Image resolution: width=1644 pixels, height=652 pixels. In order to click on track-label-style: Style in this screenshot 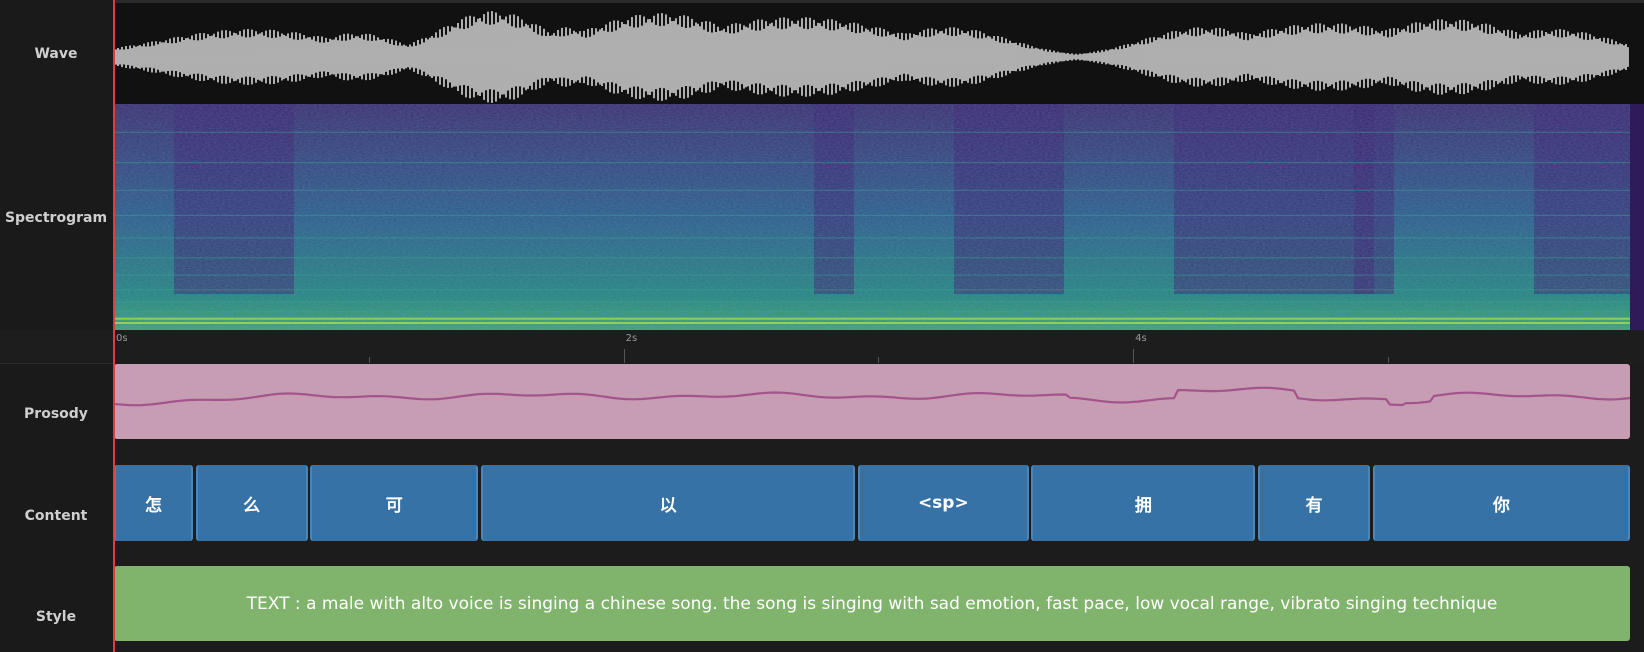, I will do `click(56, 617)`.